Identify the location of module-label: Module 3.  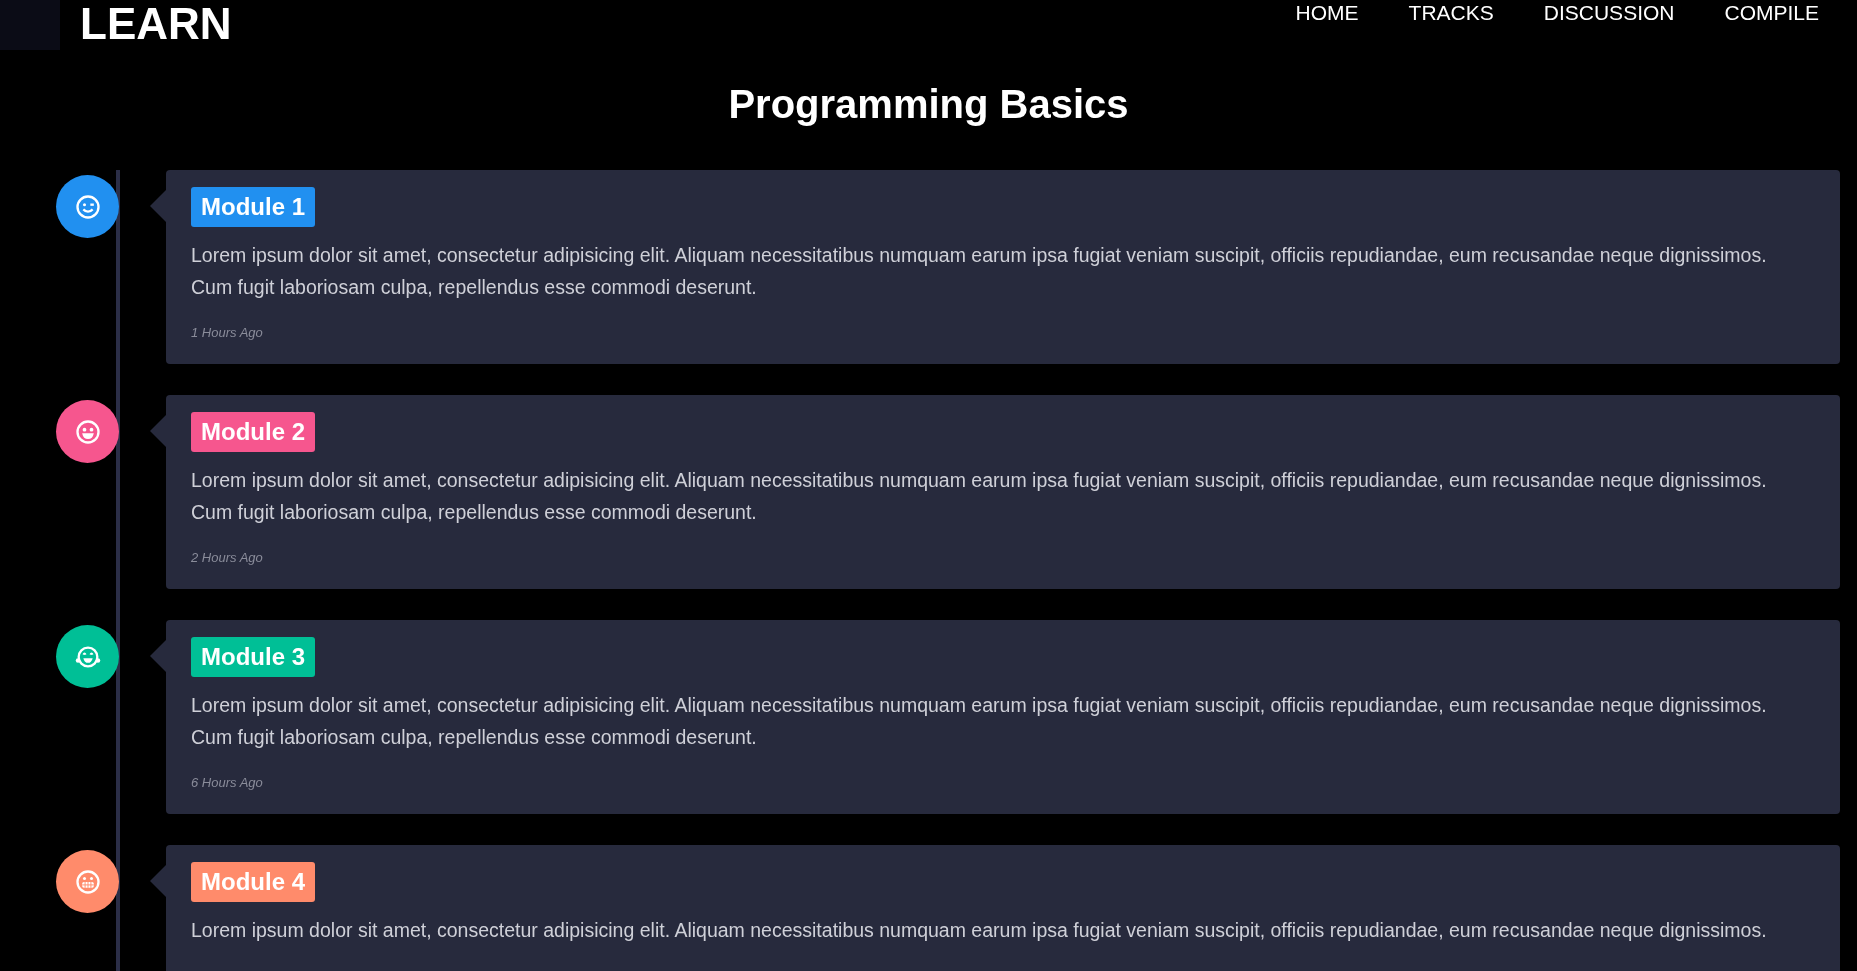
(253, 657).